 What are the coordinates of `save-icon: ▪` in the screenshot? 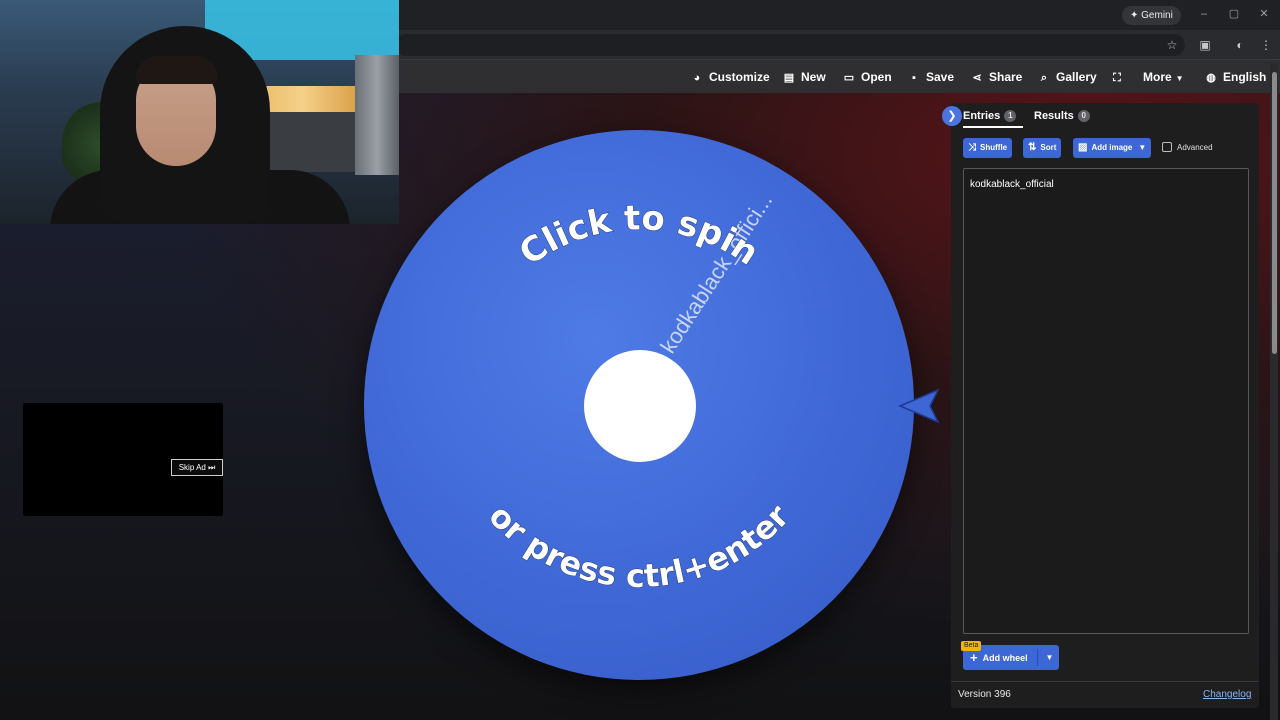 It's located at (914, 78).